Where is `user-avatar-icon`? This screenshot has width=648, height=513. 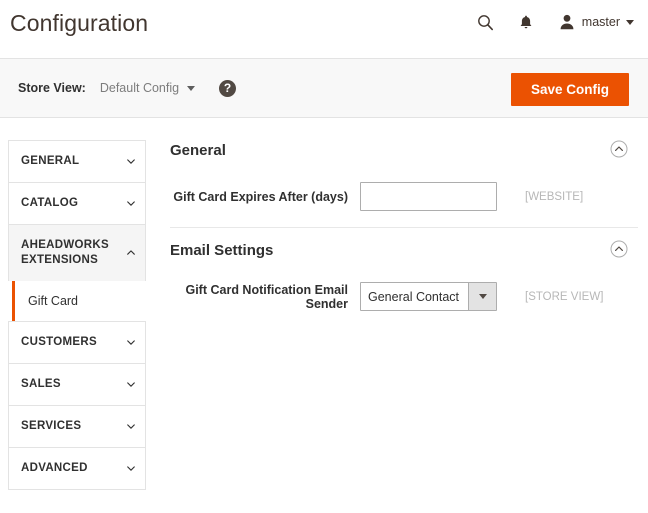
user-avatar-icon is located at coordinates (567, 22).